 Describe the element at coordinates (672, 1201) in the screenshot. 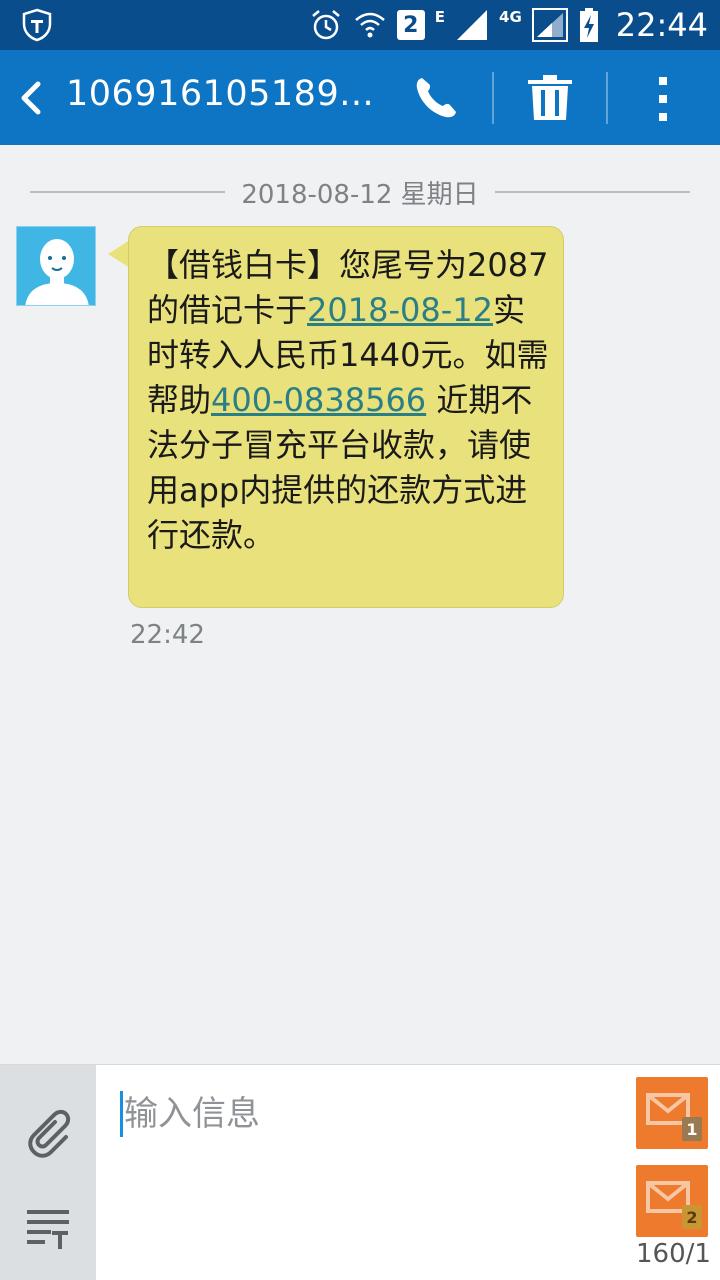

I see `send-sim2-button: 2` at that location.